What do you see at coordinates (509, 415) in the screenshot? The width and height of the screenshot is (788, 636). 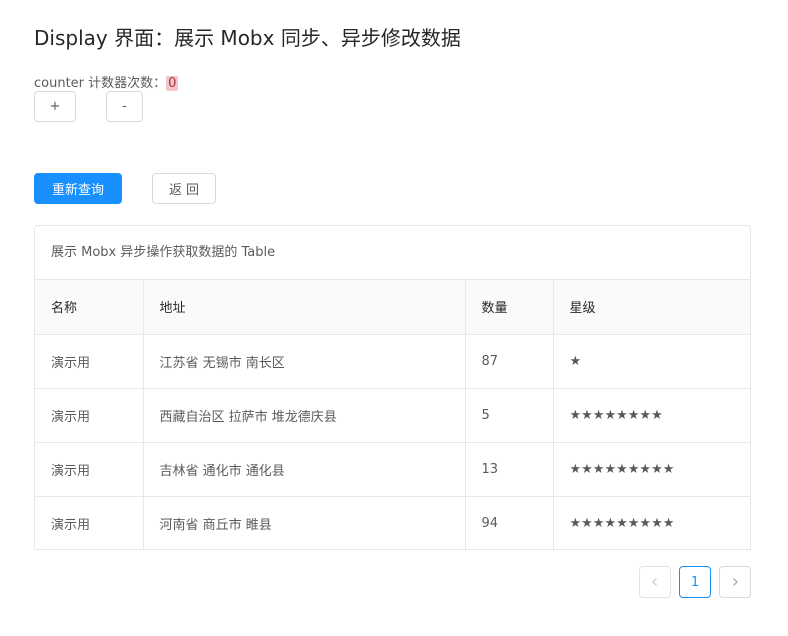 I see `cell-quantity: 5` at bounding box center [509, 415].